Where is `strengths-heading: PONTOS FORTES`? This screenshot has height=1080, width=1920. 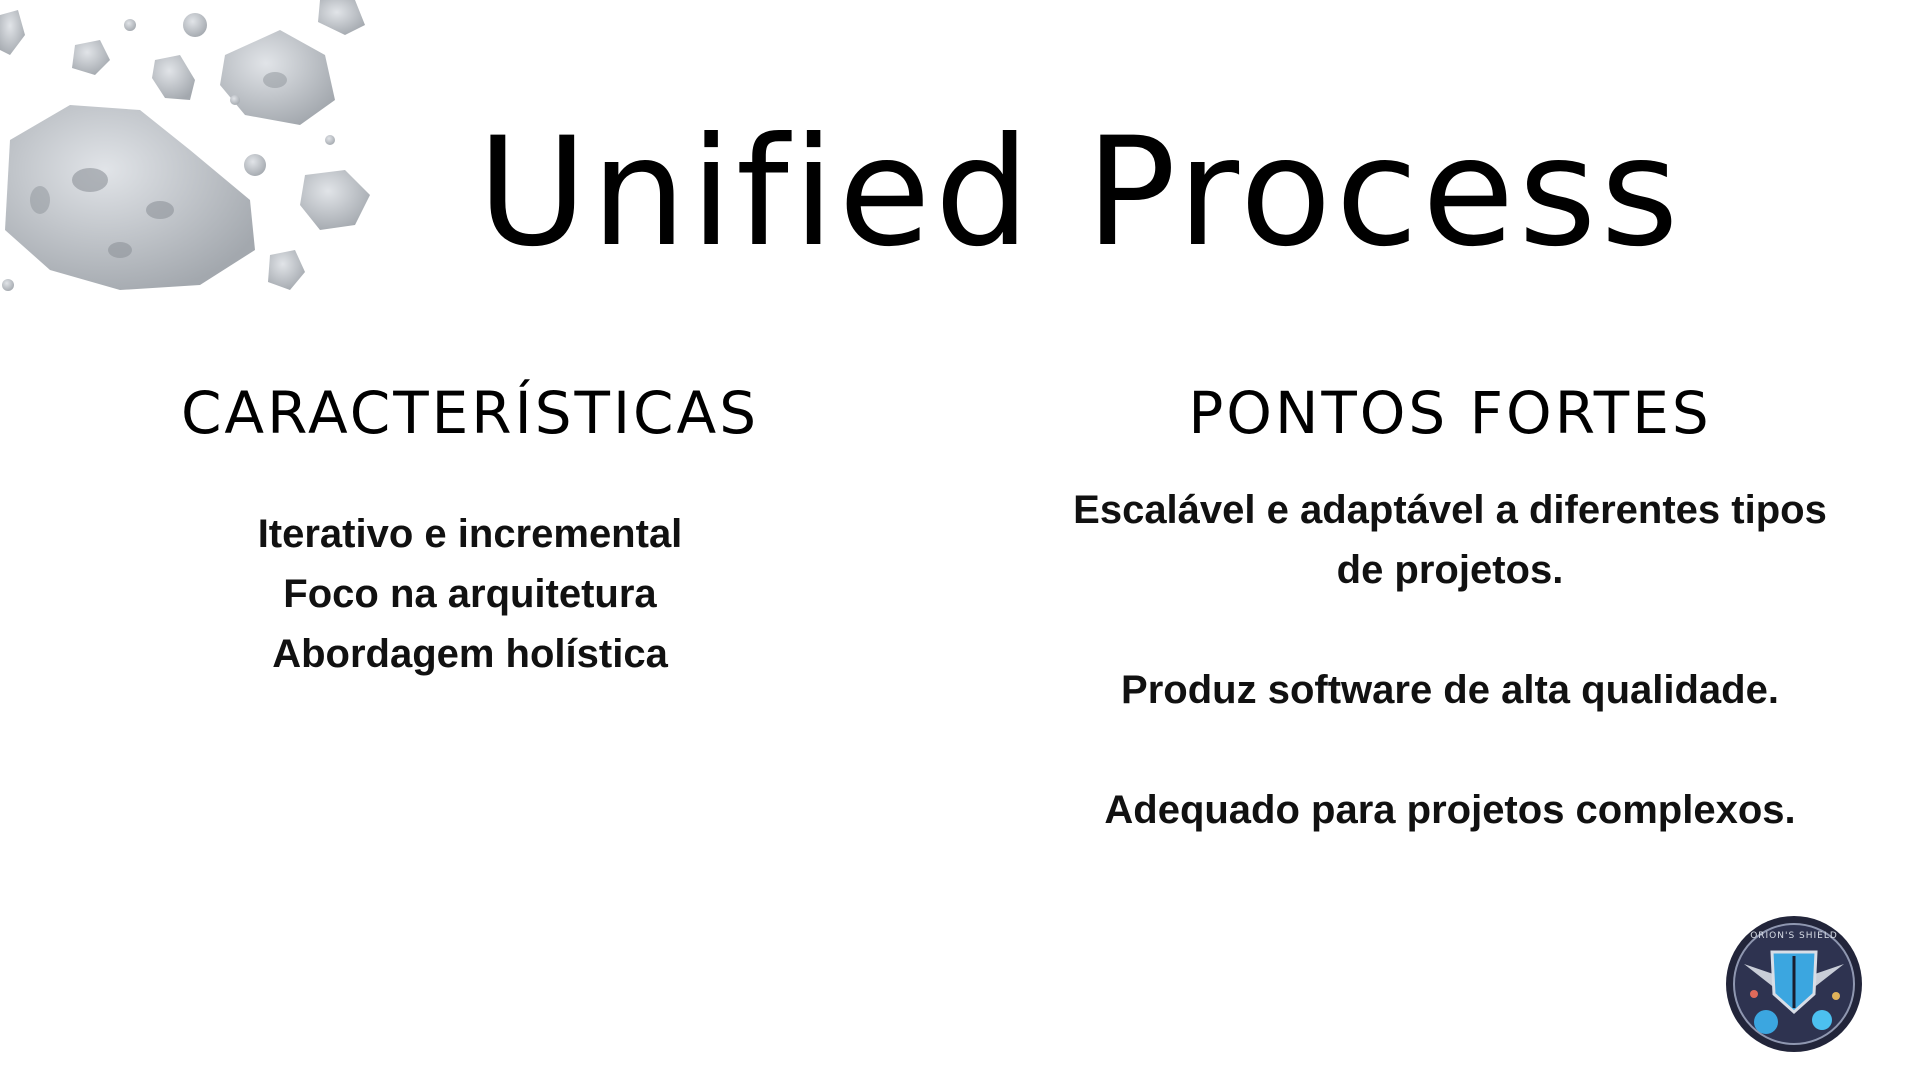
strengths-heading: PONTOS FORTES is located at coordinates (1450, 413).